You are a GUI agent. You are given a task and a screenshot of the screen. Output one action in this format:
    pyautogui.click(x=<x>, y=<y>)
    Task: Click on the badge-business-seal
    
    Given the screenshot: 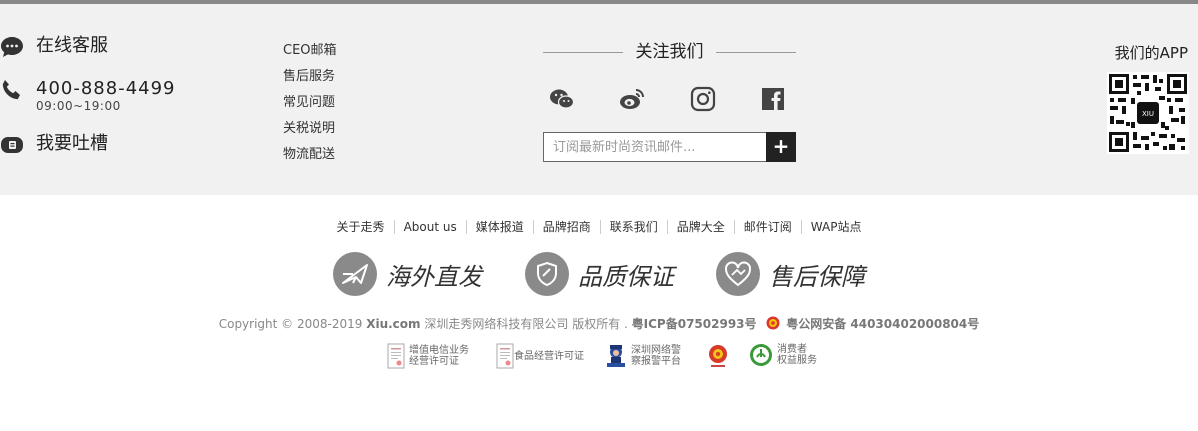 What is the action you would take?
    pyautogui.click(x=718, y=356)
    